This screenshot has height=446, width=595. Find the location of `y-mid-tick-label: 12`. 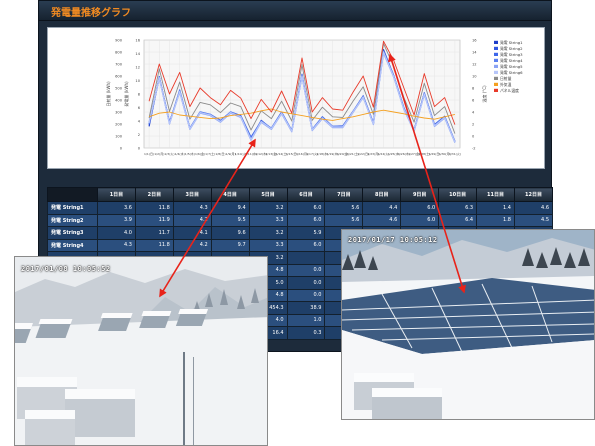

y-mid-tick-label: 12 is located at coordinates (137, 68).